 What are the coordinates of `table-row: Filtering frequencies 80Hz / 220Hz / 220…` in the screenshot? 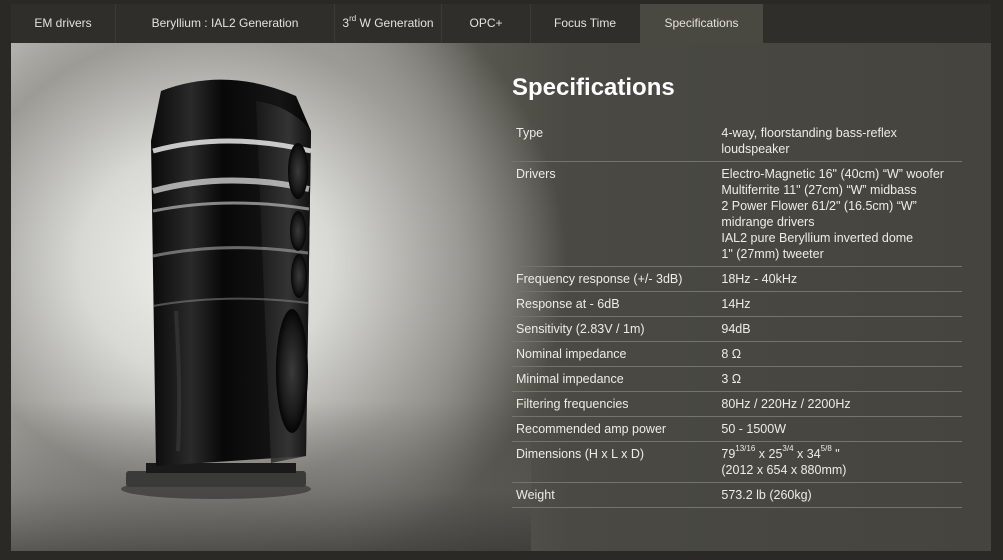 It's located at (737, 404).